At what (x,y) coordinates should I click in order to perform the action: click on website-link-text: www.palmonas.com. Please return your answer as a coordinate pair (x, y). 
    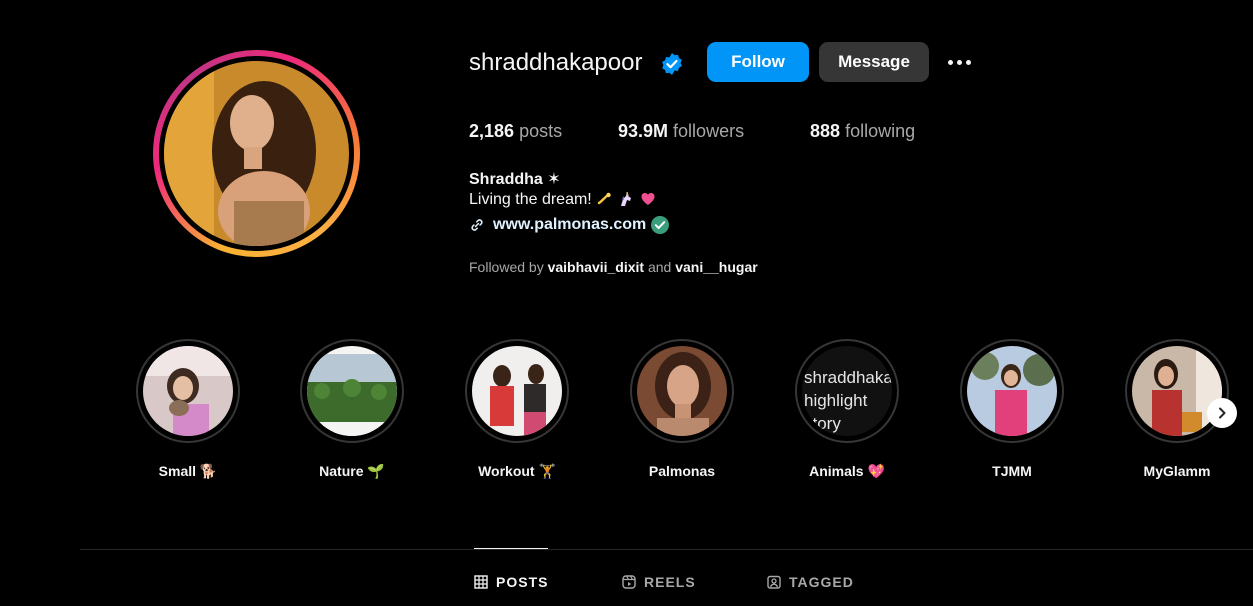
    Looking at the image, I should click on (569, 225).